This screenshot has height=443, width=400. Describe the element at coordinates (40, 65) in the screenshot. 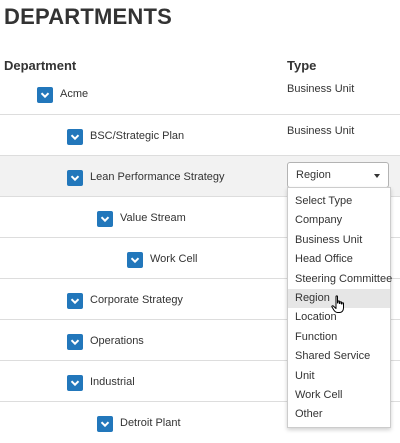

I see `column-header-department: Department` at that location.